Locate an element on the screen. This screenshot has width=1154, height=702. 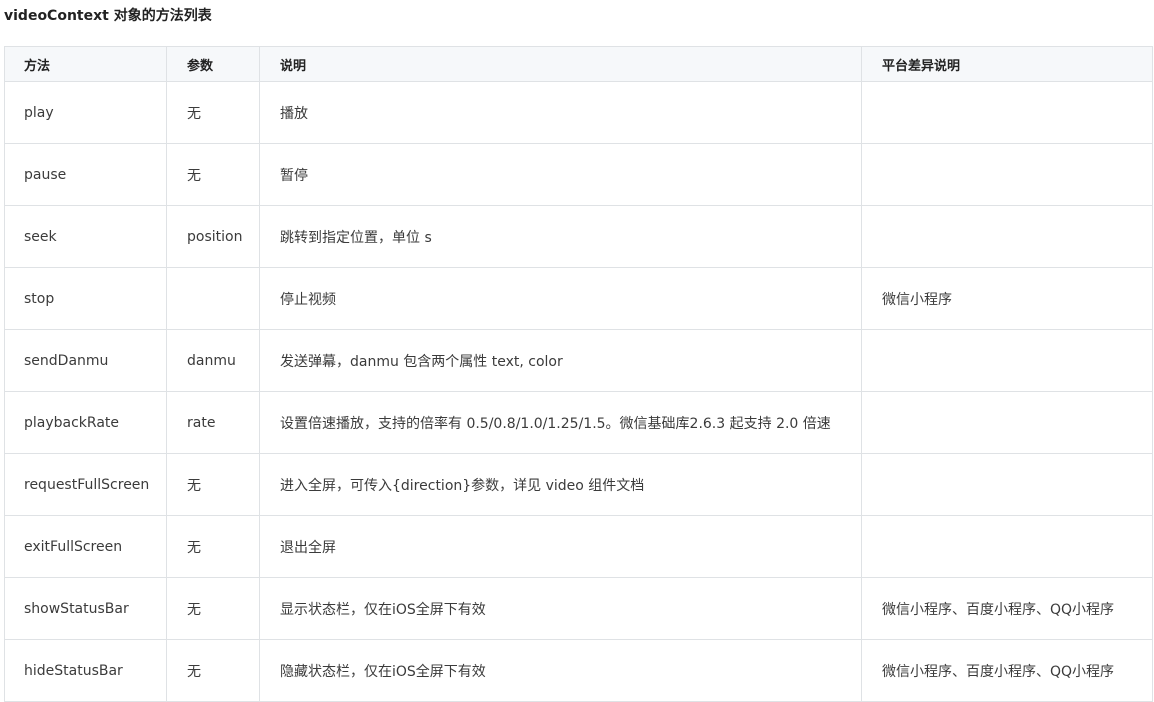
cell-method: showStatusBar is located at coordinates (85, 608).